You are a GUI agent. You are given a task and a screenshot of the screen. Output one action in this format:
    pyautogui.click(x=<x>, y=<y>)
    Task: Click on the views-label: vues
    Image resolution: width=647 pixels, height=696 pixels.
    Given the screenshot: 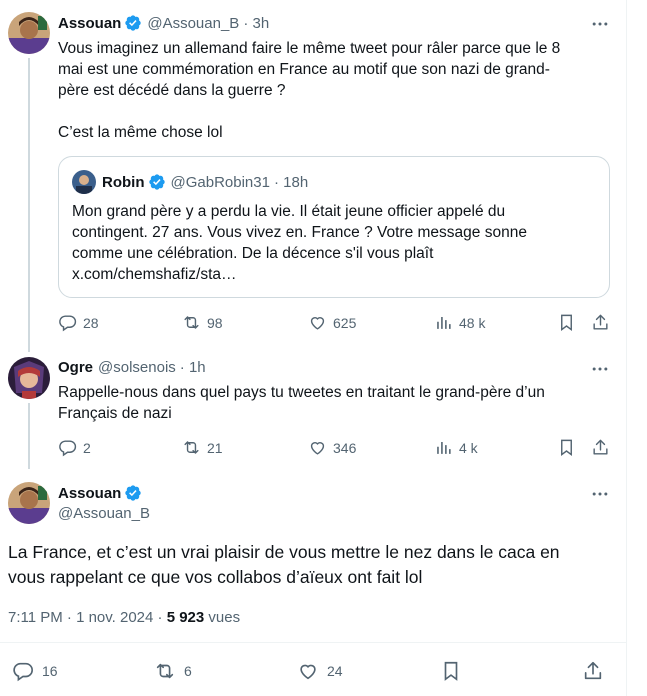 What is the action you would take?
    pyautogui.click(x=222, y=617)
    